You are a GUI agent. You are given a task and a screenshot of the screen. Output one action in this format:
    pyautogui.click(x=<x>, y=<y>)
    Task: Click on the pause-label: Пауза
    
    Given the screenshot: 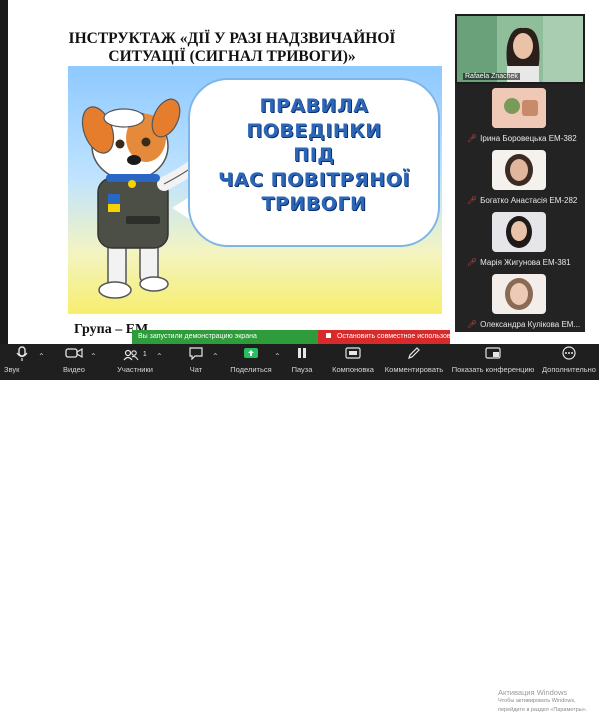 What is the action you would take?
    pyautogui.click(x=302, y=369)
    